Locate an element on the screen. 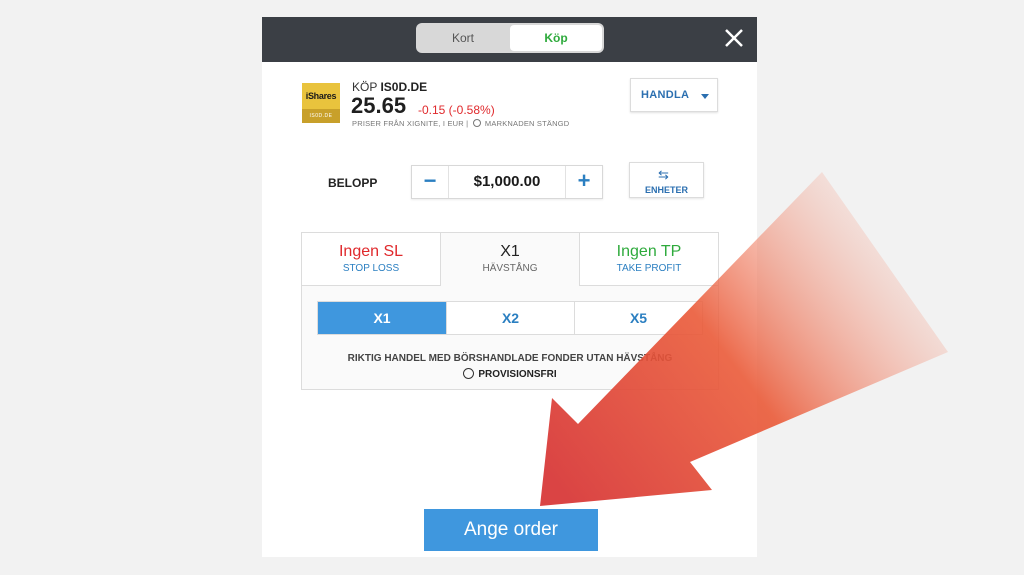 This screenshot has height=575, width=1024. price-source: PRISER FRÅN XIGNITE, I EUR | is located at coordinates (410, 123).